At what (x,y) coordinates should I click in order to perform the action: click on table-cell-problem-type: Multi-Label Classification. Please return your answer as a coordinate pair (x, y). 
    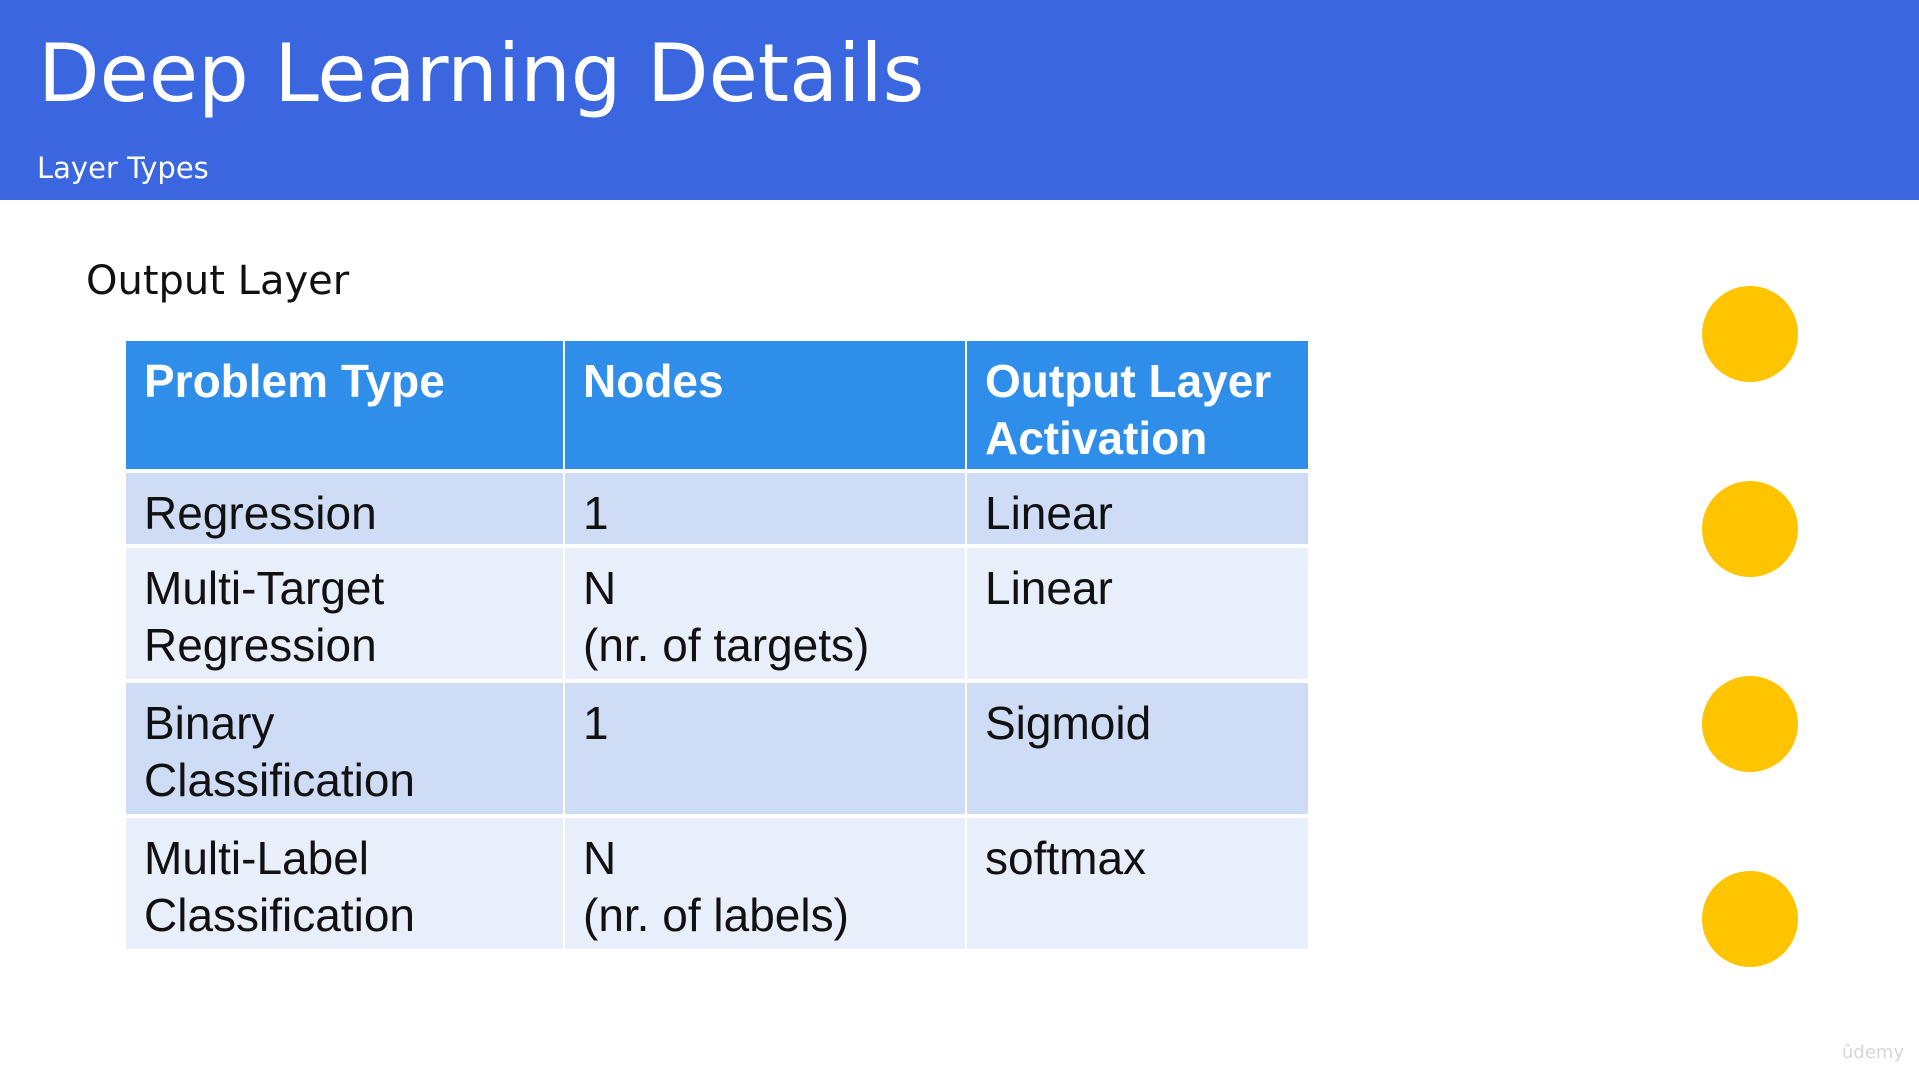
    Looking at the image, I should click on (344, 883).